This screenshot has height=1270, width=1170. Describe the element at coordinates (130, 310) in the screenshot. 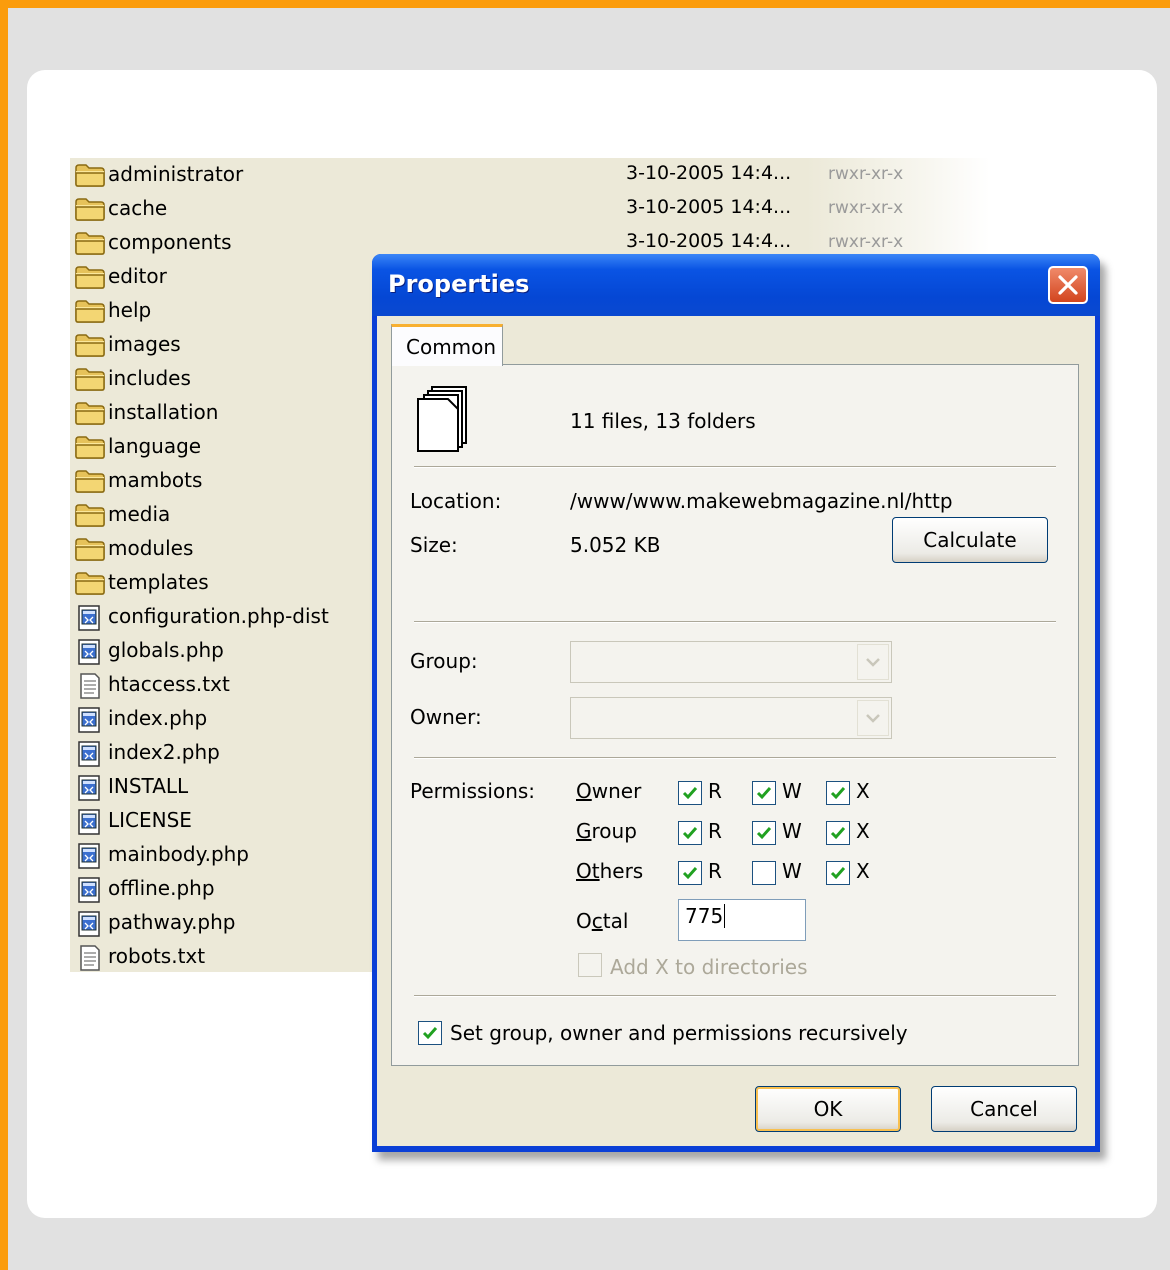

I see `file-name: help` at that location.